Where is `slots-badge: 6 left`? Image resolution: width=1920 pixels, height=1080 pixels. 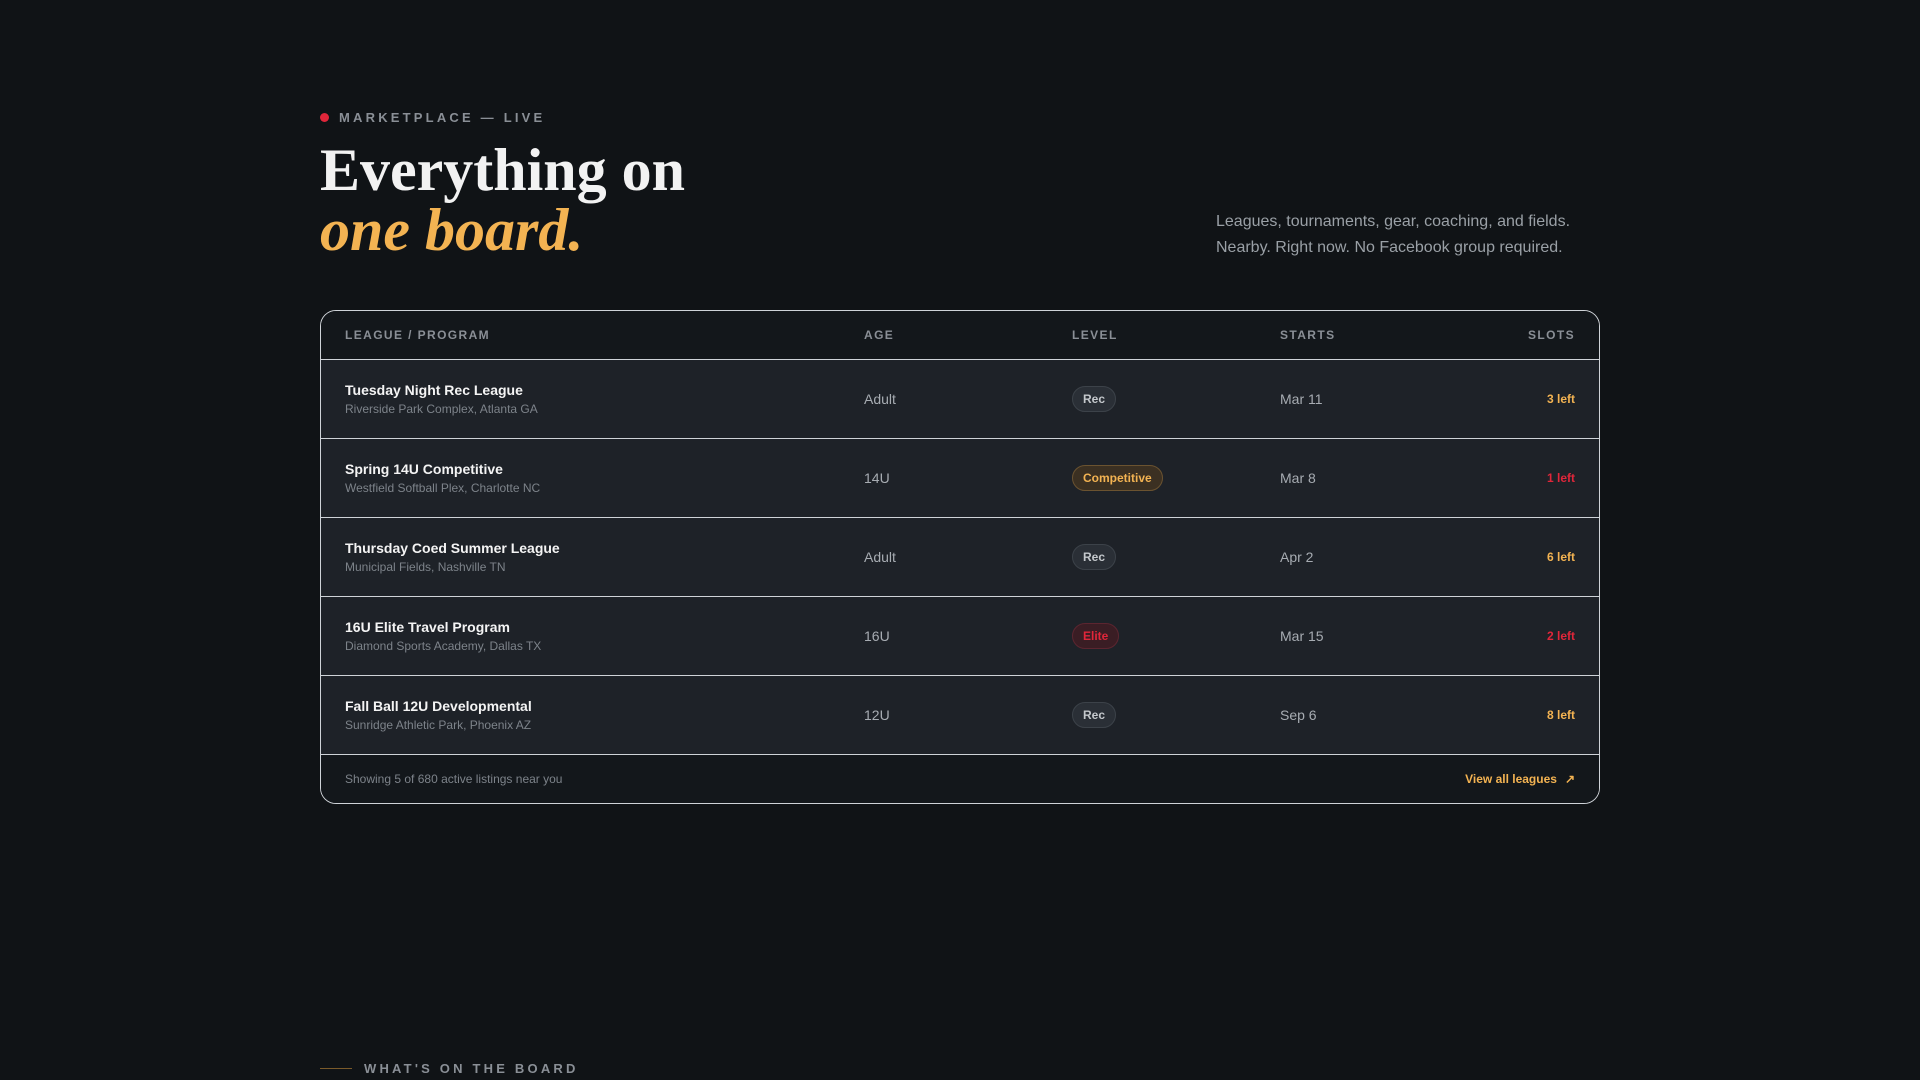
slots-badge: 6 left is located at coordinates (1560, 557).